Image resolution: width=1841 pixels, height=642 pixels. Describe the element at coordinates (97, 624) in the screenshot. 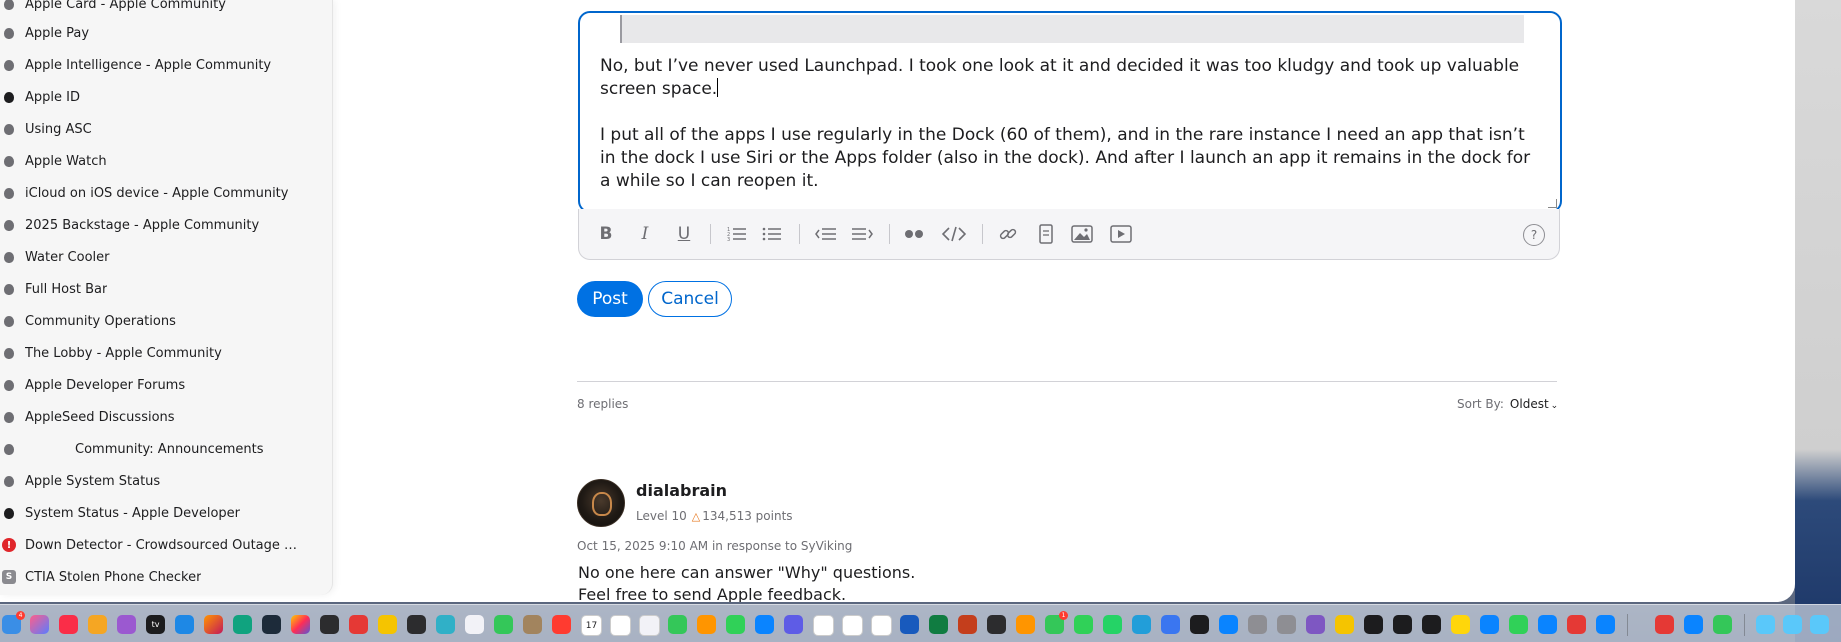

I see `books-icon` at that location.